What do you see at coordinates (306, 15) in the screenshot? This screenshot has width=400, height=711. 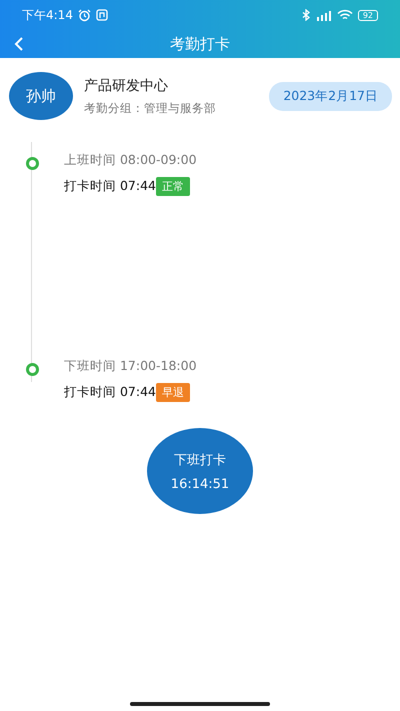 I see `bluetooth-icon` at bounding box center [306, 15].